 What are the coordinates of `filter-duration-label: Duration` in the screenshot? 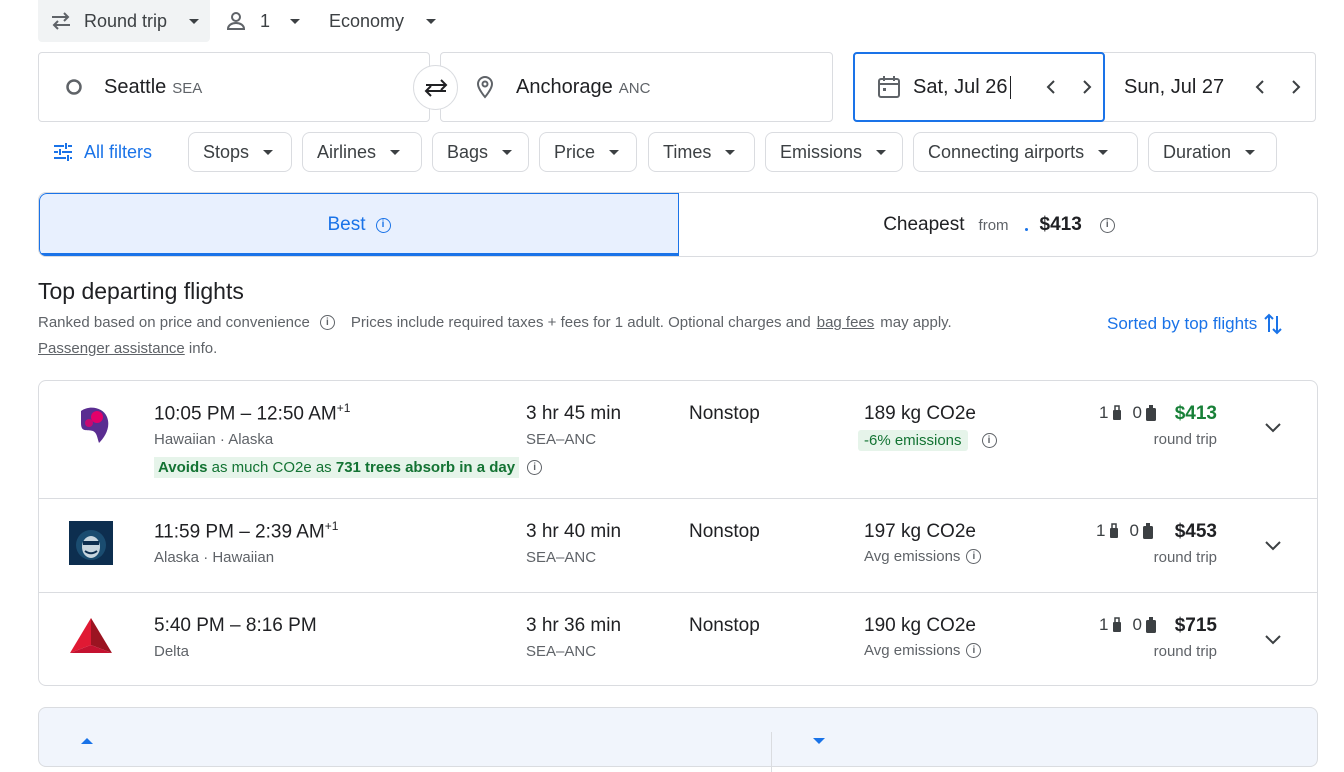 It's located at (1197, 151).